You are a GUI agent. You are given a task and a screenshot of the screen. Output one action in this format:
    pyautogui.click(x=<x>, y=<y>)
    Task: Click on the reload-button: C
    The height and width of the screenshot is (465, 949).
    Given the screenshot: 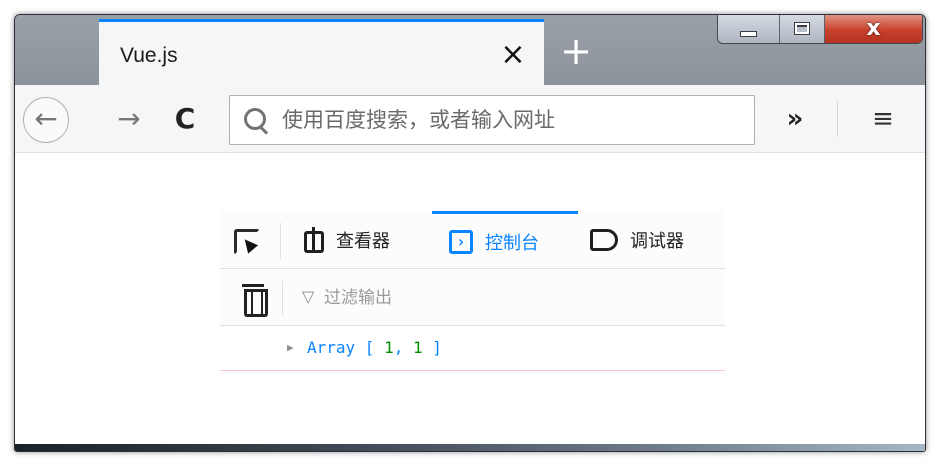 What is the action you would take?
    pyautogui.click(x=185, y=119)
    